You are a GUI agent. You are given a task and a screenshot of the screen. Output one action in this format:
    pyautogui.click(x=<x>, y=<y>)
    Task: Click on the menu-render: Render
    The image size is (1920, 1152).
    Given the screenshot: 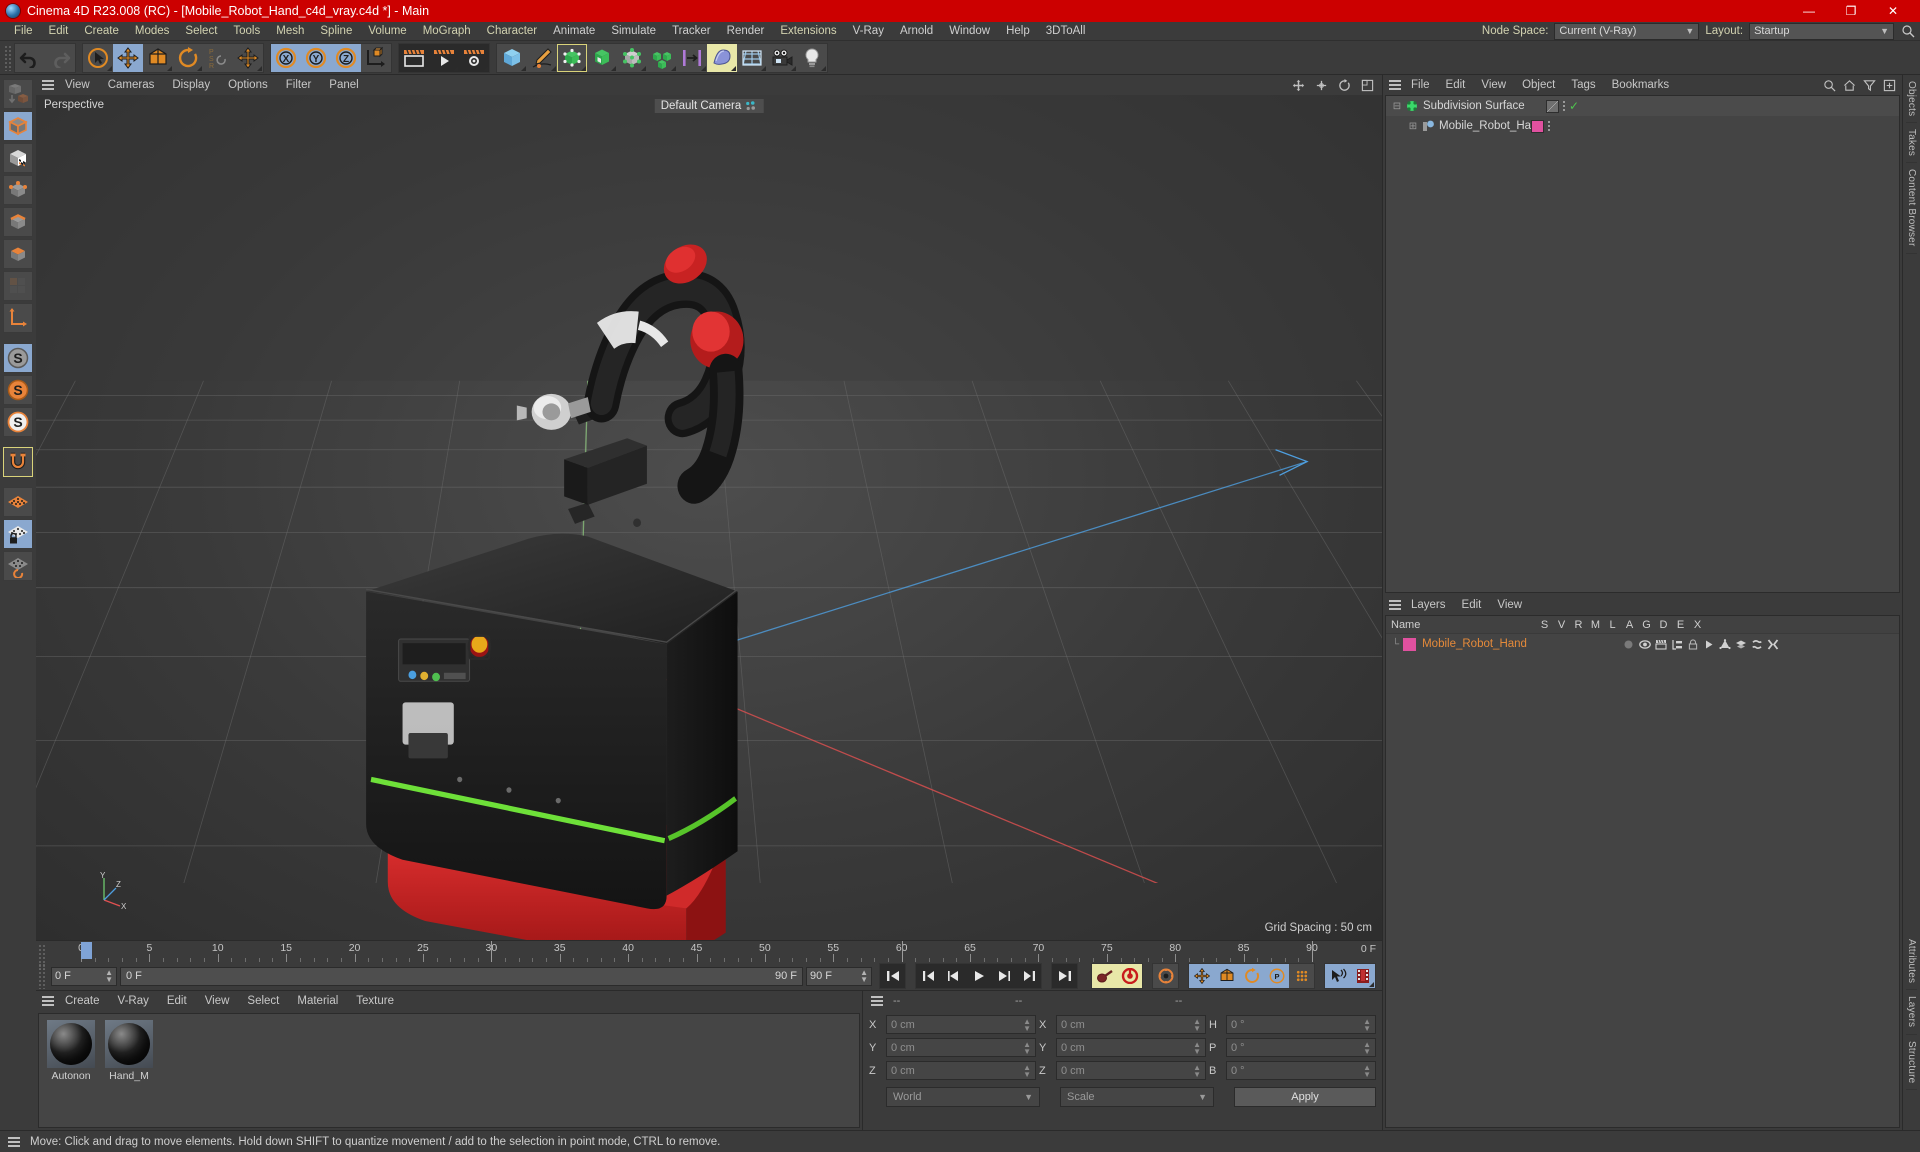 What is the action you would take?
    pyautogui.click(x=746, y=31)
    